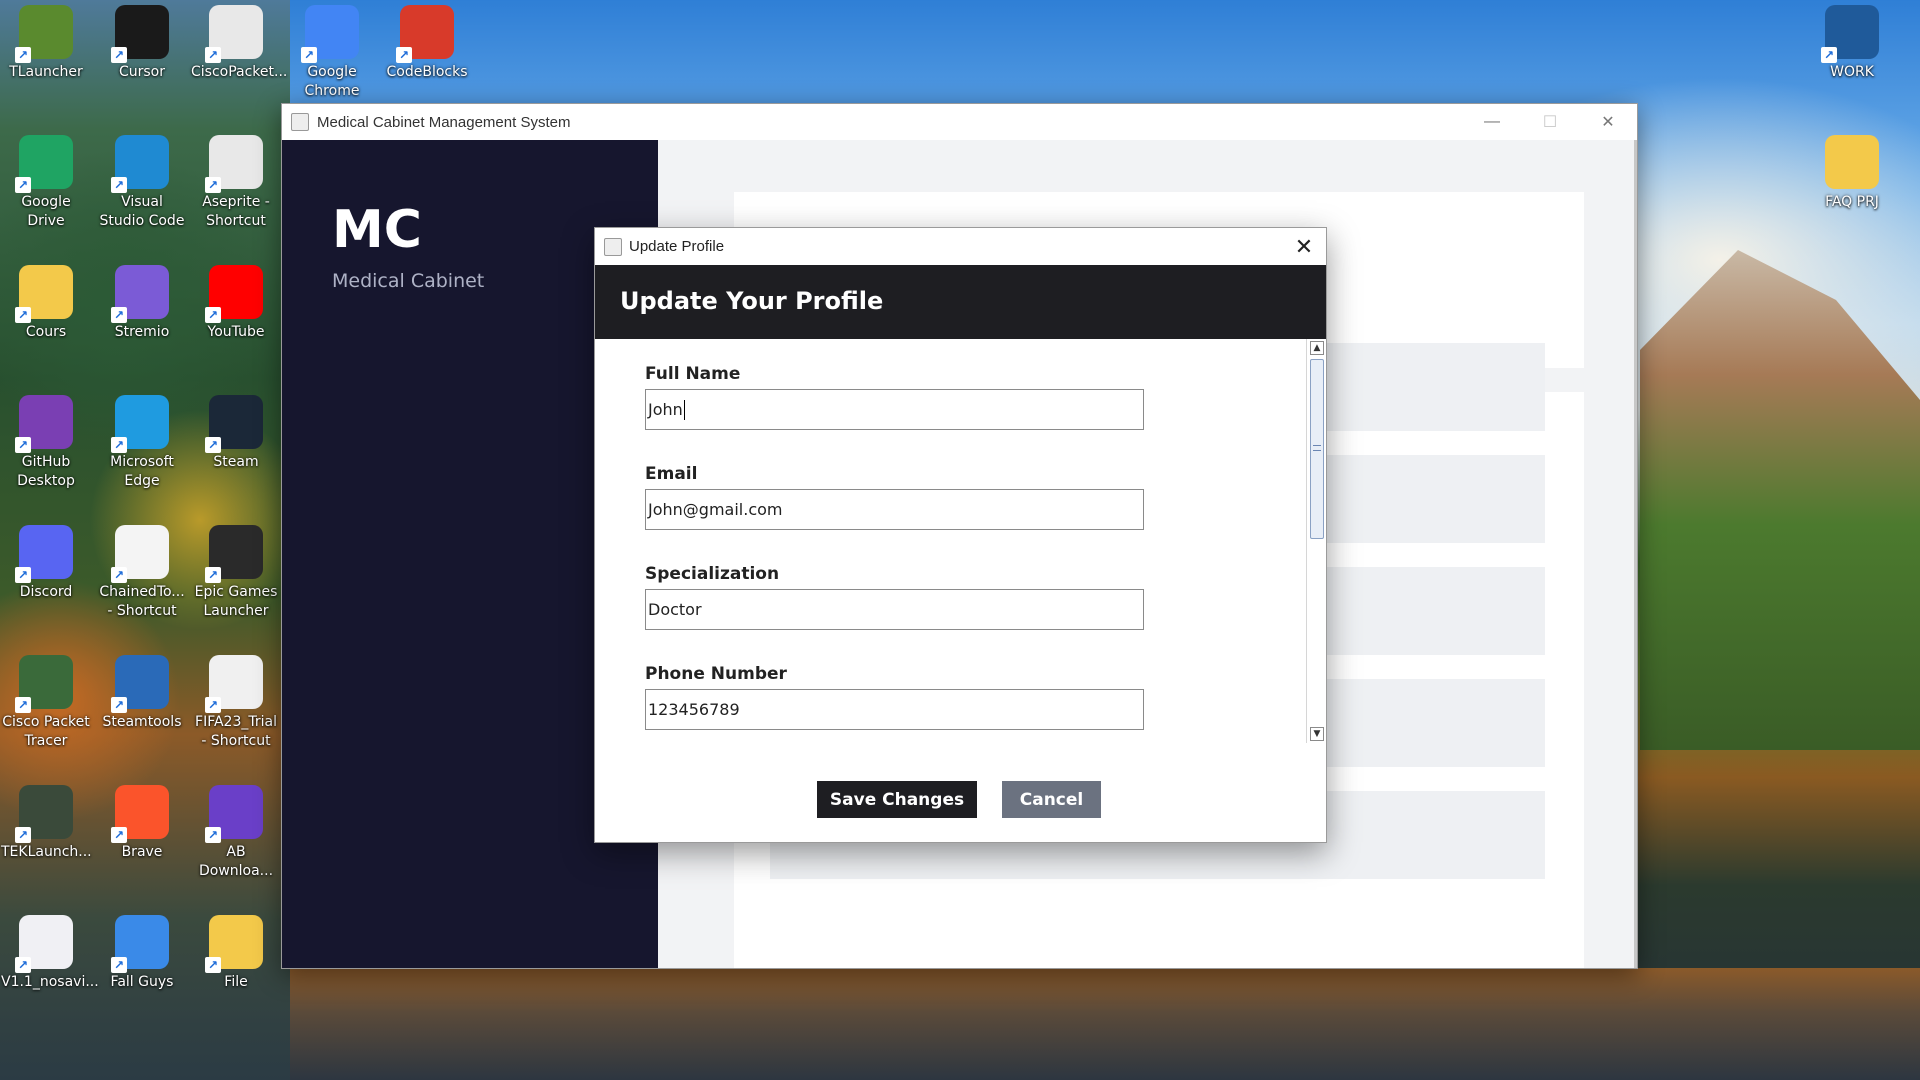 This screenshot has width=1920, height=1080. What do you see at coordinates (960, 246) in the screenshot?
I see `dialog-titlebar: Update Profile ✕` at bounding box center [960, 246].